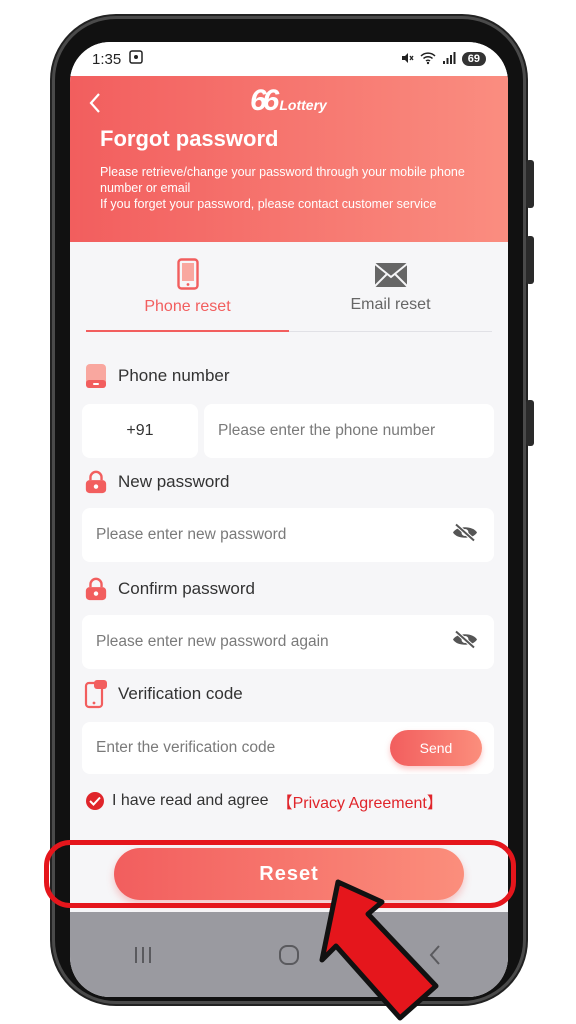 The height and width of the screenshot is (1024, 576). What do you see at coordinates (191, 534) in the screenshot?
I see `new-password-placeholder: Please enter new password` at bounding box center [191, 534].